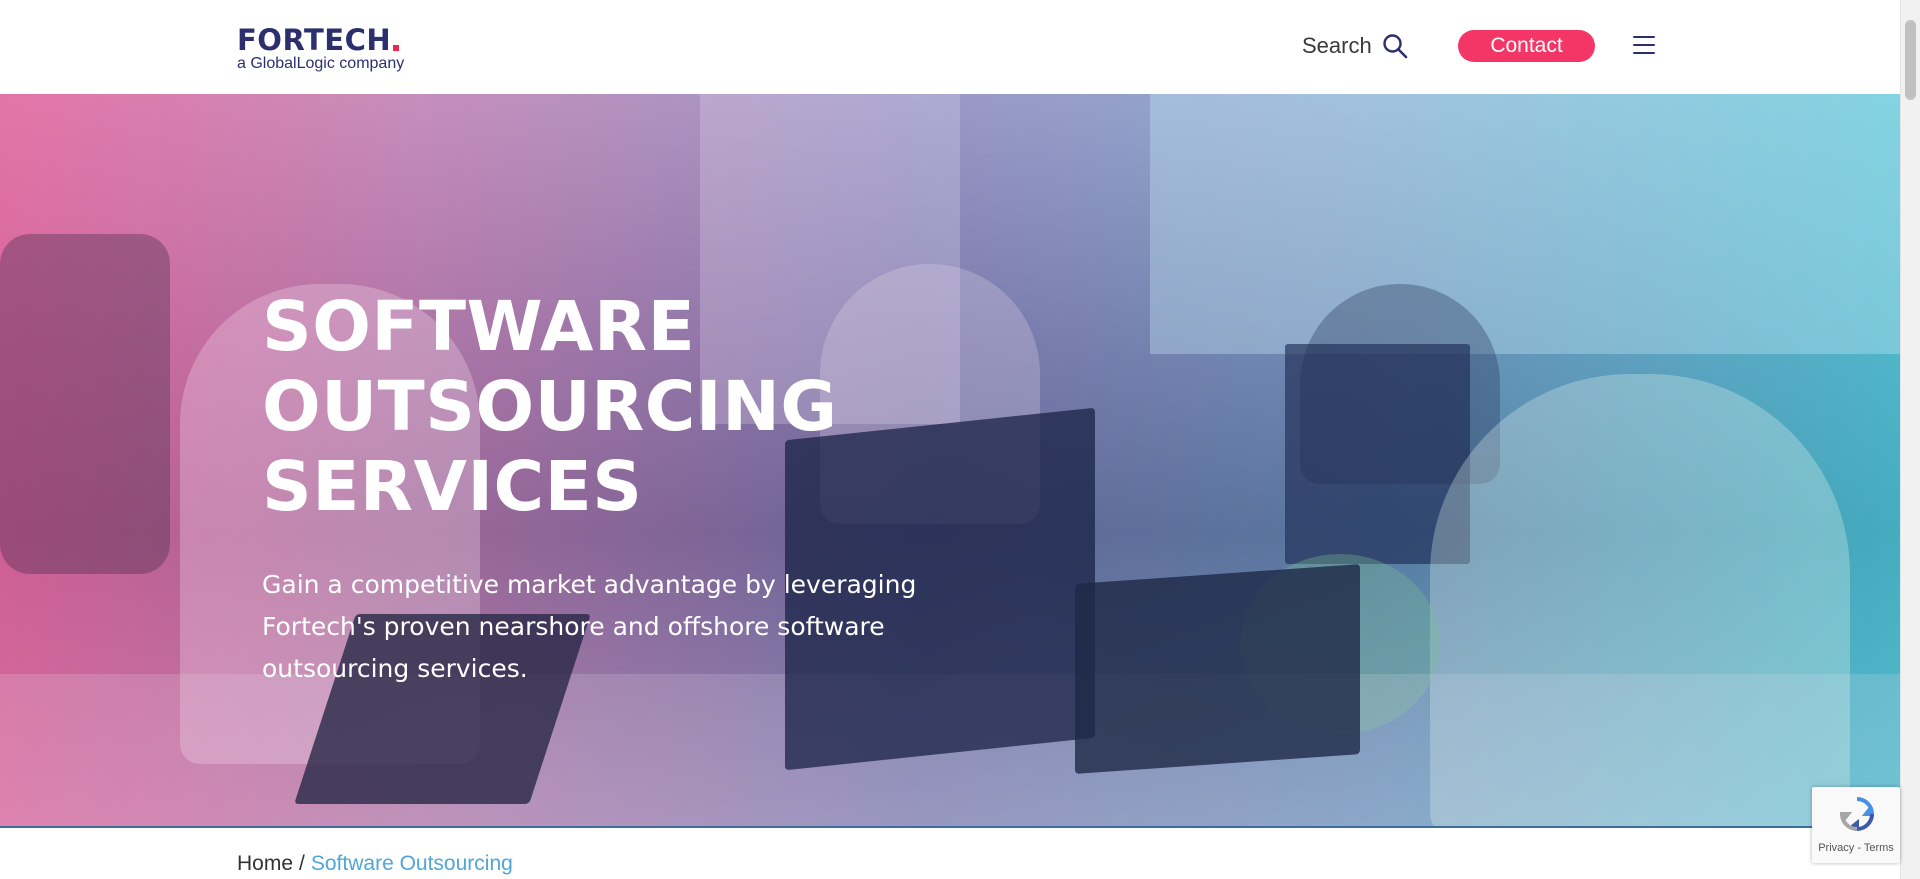 The width and height of the screenshot is (1920, 879). I want to click on recaptcha-privacy-link: Privacy, so click(1836, 848).